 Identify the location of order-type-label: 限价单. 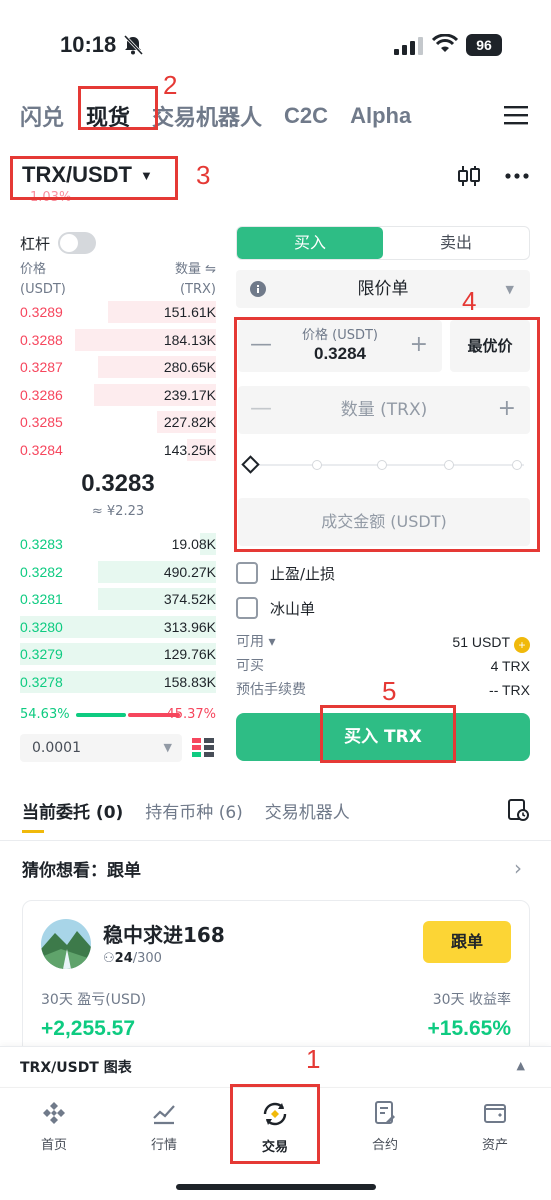
(383, 289).